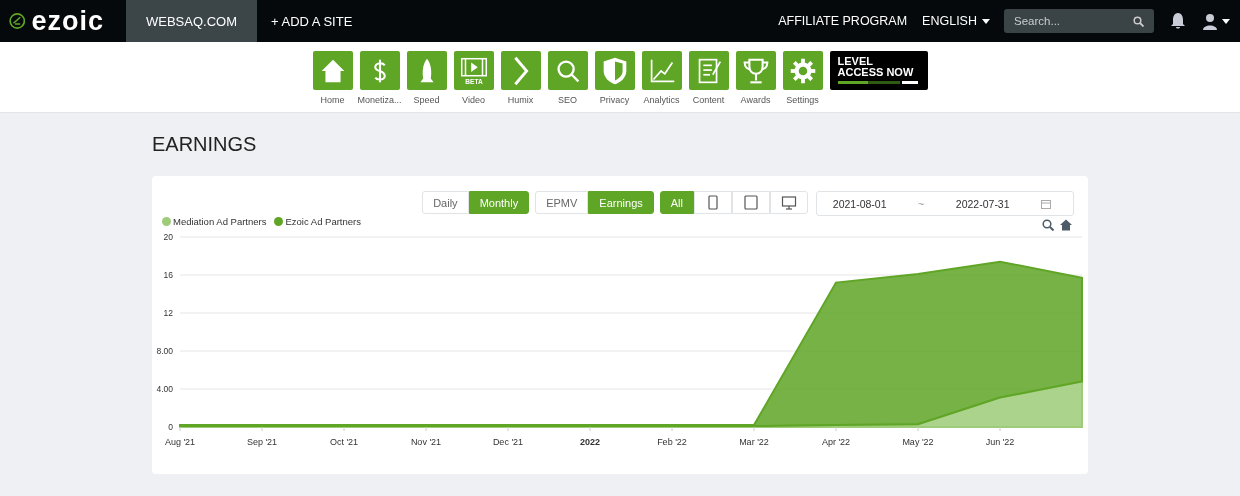 This screenshot has width=1240, height=496. Describe the element at coordinates (590, 442) in the screenshot. I see `x-tick-label: 2022` at that location.